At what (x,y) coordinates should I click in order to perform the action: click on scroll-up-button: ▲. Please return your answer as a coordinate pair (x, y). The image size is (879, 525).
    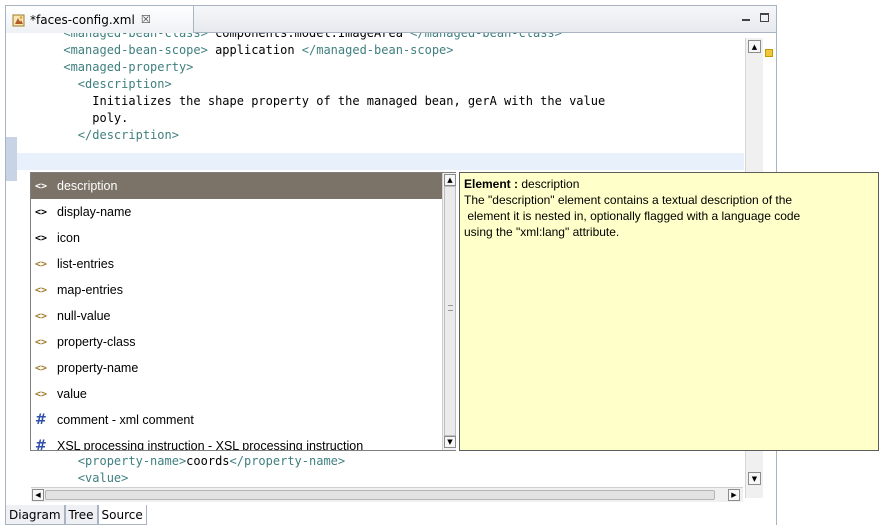
    Looking at the image, I should click on (754, 46).